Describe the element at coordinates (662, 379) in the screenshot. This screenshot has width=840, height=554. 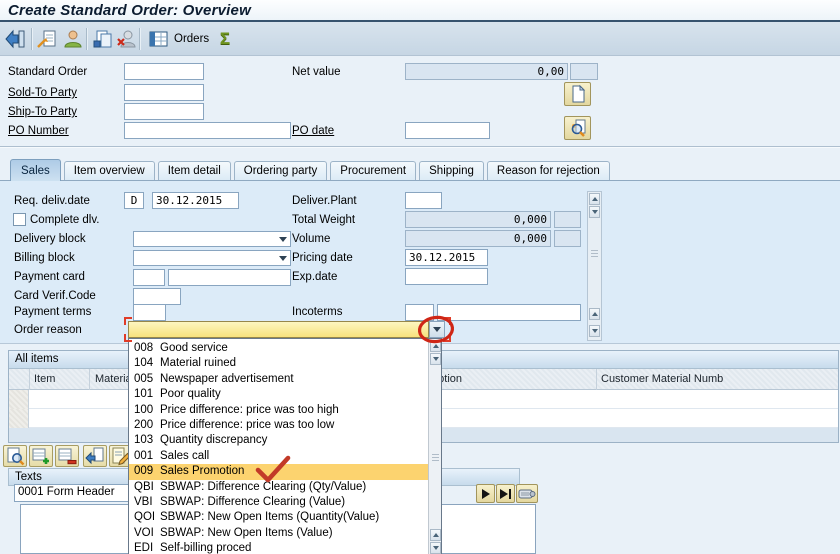
I see `column-header-customer-material: Customer Material Numb` at that location.